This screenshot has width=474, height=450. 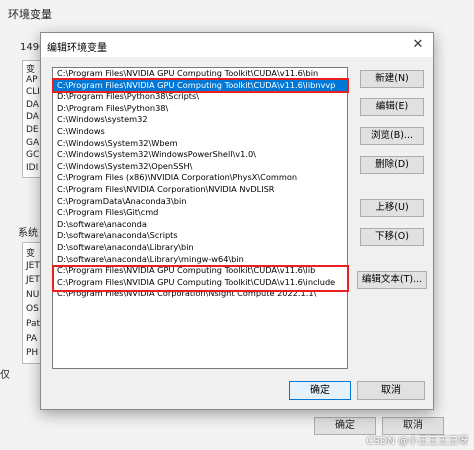 What do you see at coordinates (320, 390) in the screenshot?
I see `ok-button: 确定` at bounding box center [320, 390].